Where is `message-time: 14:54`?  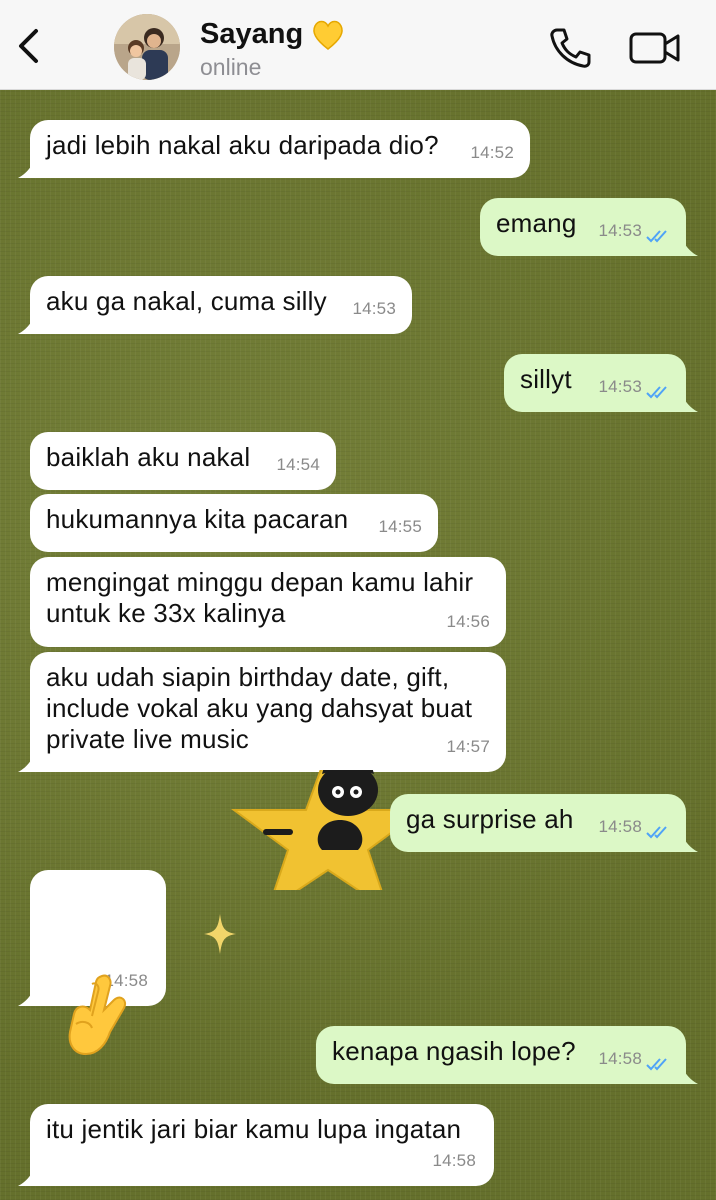 message-time: 14:54 is located at coordinates (298, 464).